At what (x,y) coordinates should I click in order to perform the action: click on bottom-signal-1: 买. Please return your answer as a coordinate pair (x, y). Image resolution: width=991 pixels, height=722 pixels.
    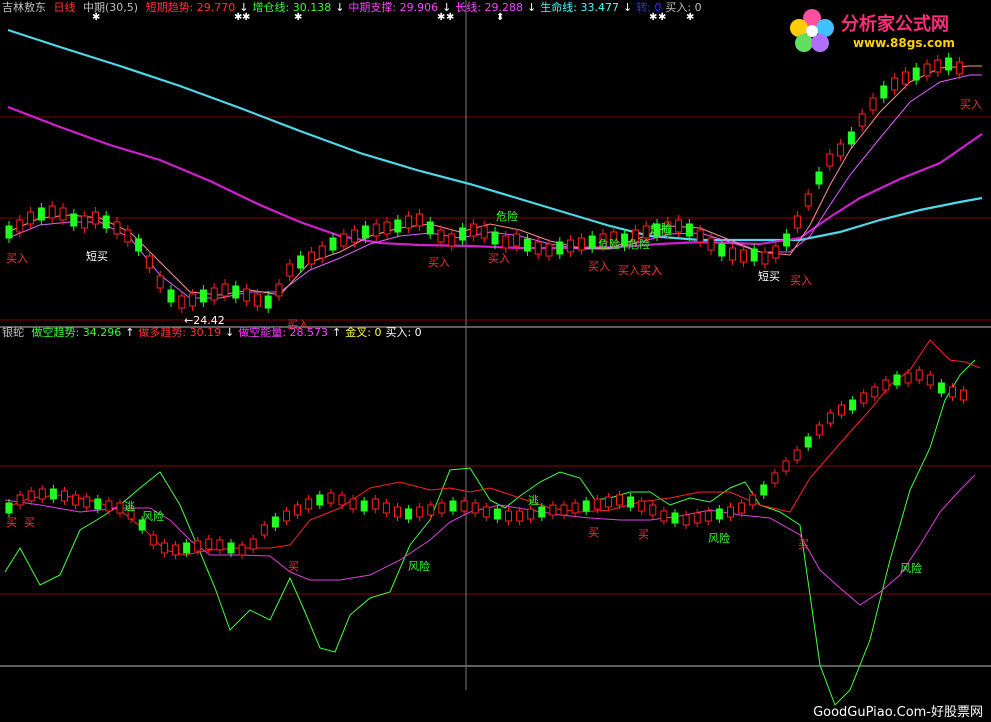
    Looking at the image, I should click on (29, 522).